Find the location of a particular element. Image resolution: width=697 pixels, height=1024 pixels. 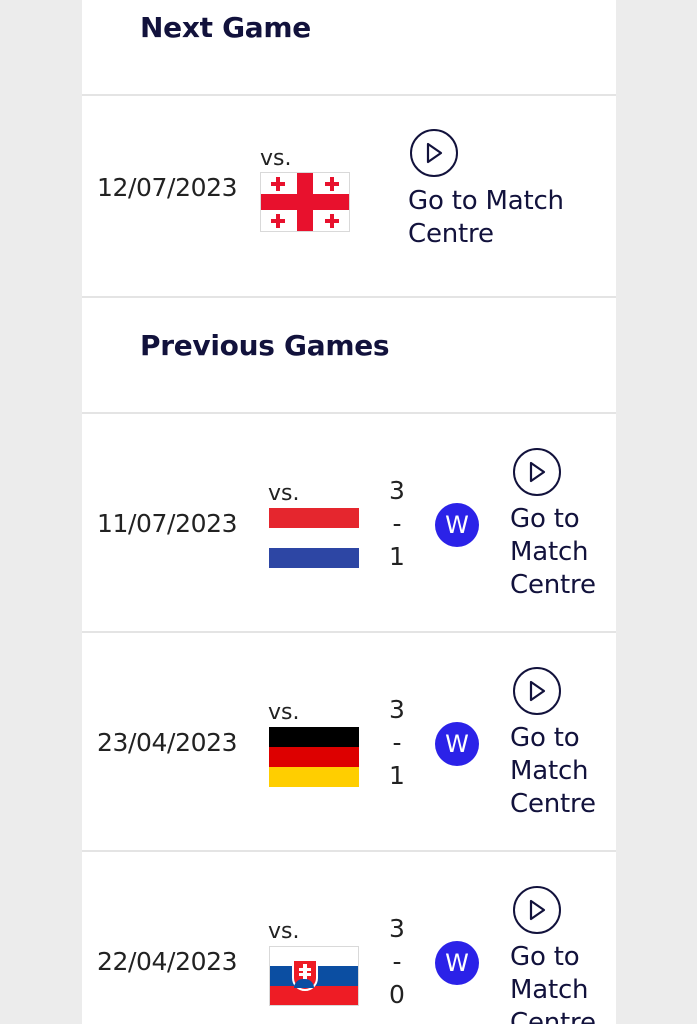

germany-flag is located at coordinates (314, 757).